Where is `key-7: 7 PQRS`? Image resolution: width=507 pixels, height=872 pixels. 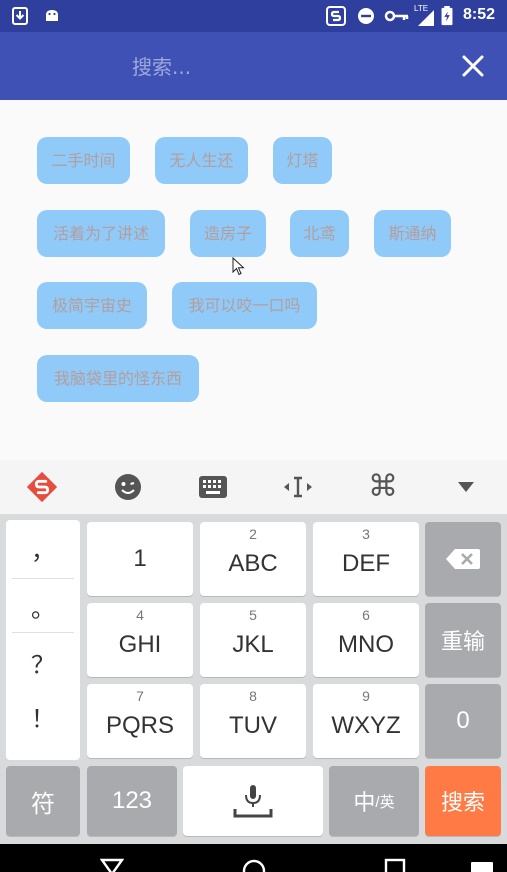 key-7: 7 PQRS is located at coordinates (140, 721).